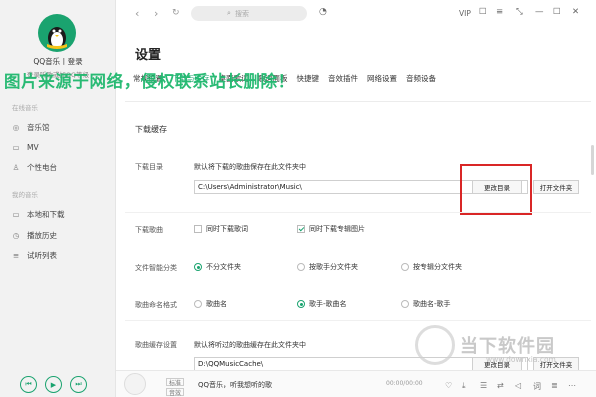  I want to click on now-playing-text: QQ音乐，听我想听的歌, so click(235, 385).